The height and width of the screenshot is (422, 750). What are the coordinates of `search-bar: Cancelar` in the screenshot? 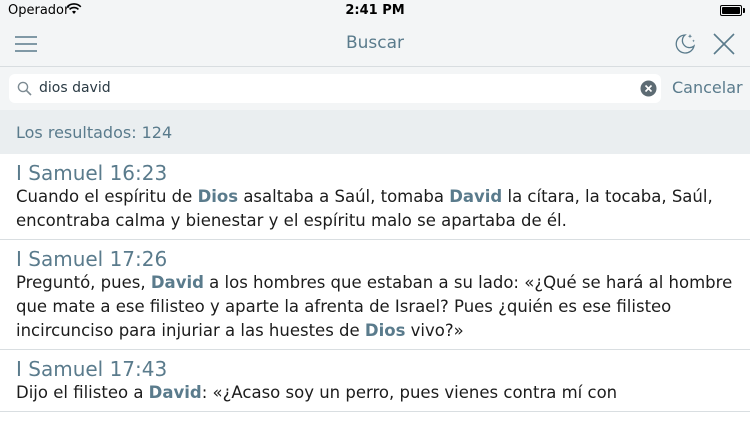 It's located at (375, 88).